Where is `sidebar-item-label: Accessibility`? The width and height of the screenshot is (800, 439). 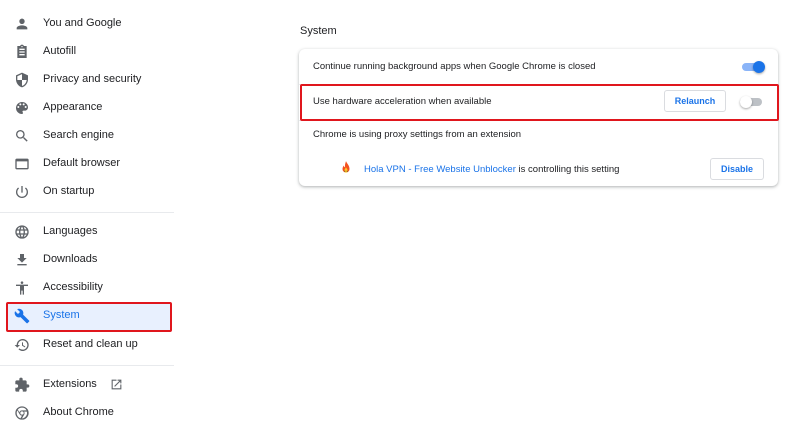
sidebar-item-label: Accessibility is located at coordinates (73, 287).